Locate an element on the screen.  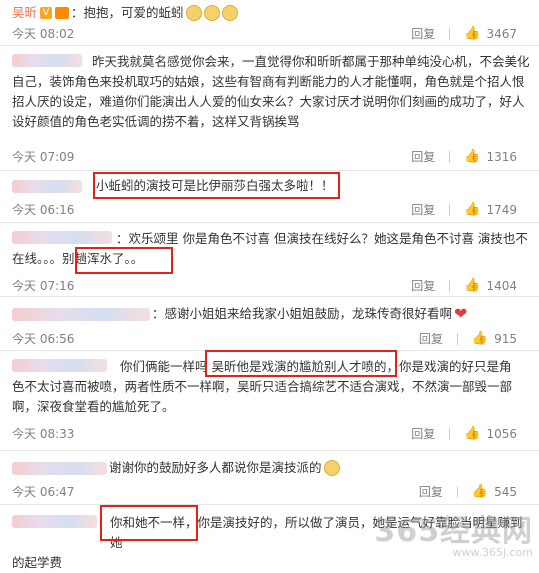
comment-line: 的起学费 is located at coordinates (37, 562).